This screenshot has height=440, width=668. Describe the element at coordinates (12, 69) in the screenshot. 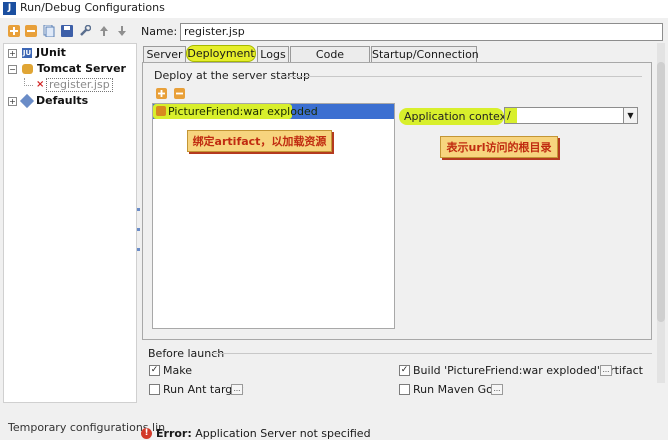

I see `collapse-icon: −` at that location.